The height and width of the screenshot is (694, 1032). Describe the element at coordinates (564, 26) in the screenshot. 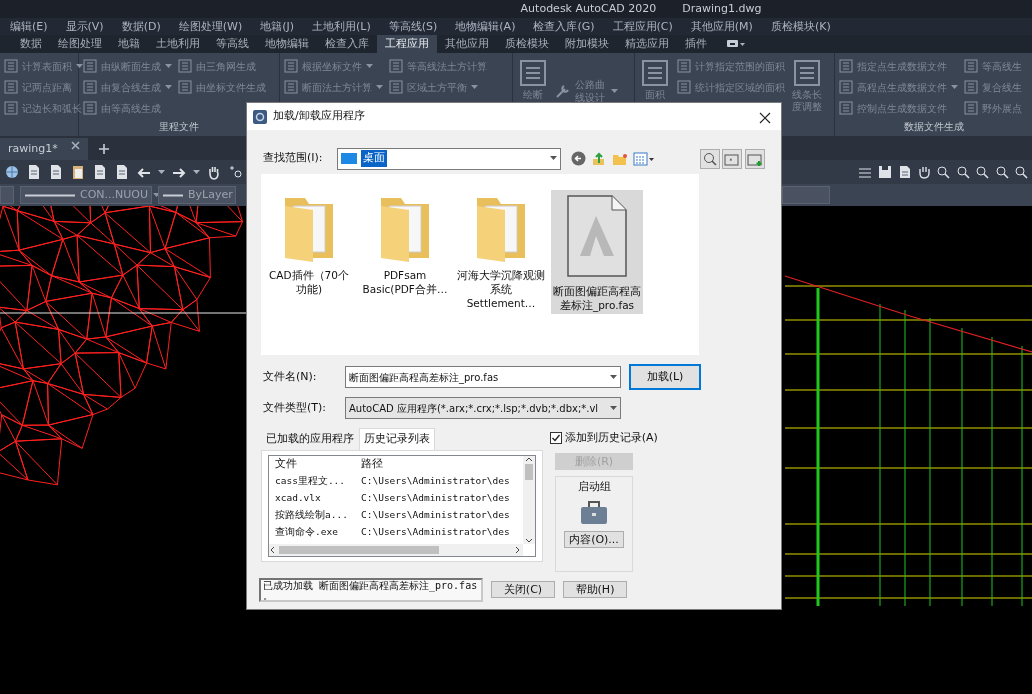

I see `menu-item: 检查入库(G)` at that location.